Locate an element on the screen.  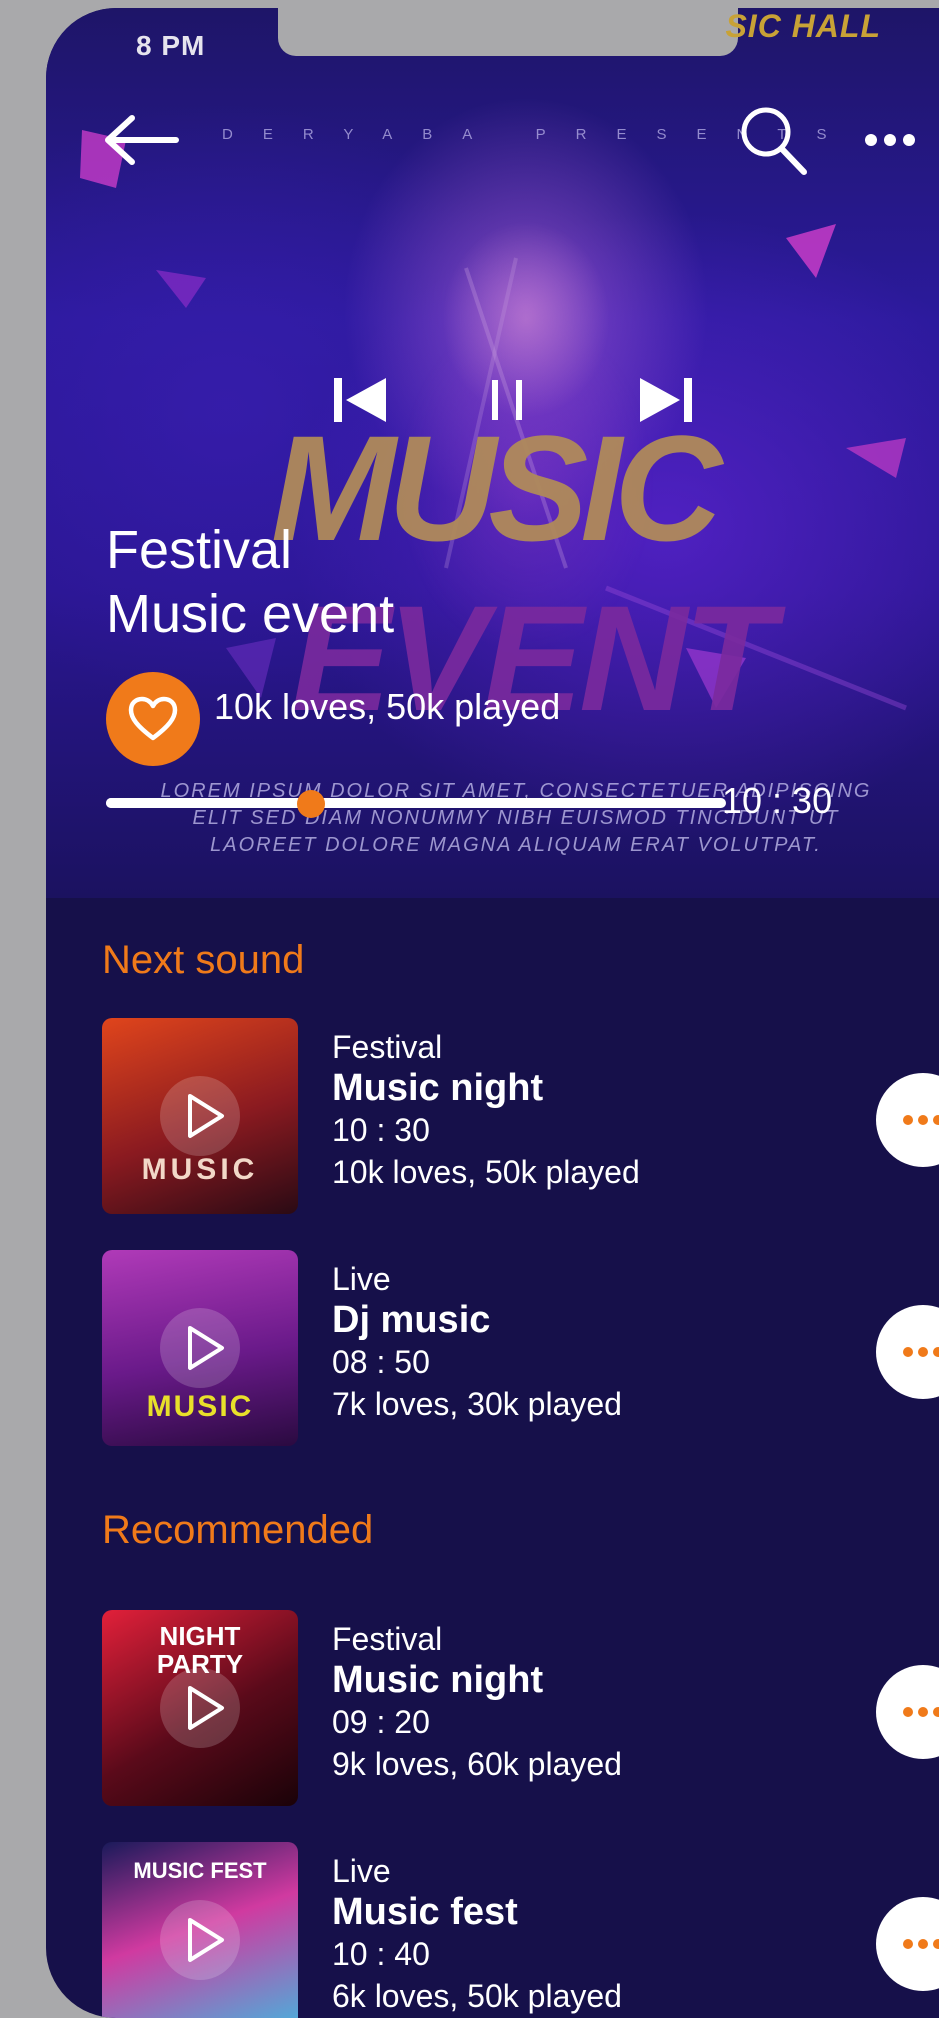
love-button is located at coordinates (153, 719).